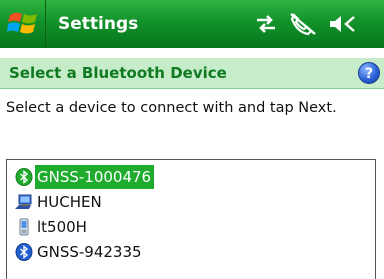  I want to click on mobile-device-icon, so click(24, 227).